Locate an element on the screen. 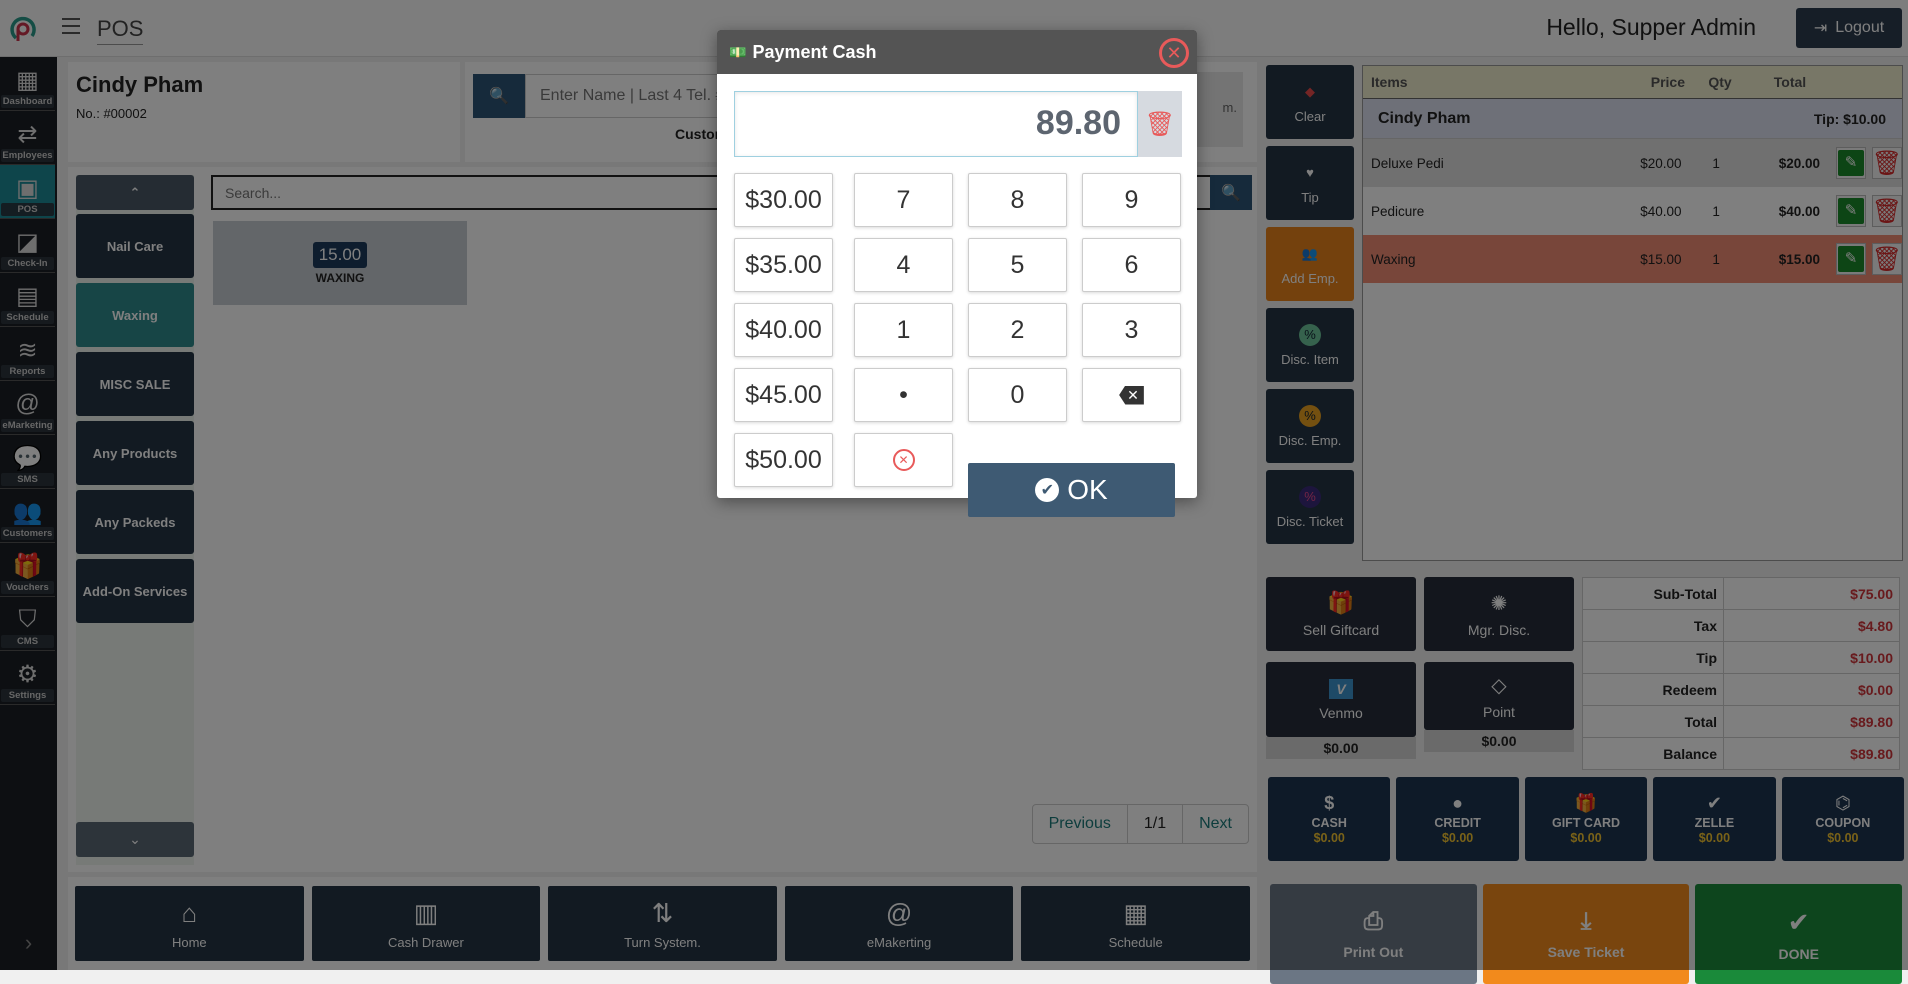 The height and width of the screenshot is (984, 1908). quick-amount-50: $50.00 is located at coordinates (783, 460).